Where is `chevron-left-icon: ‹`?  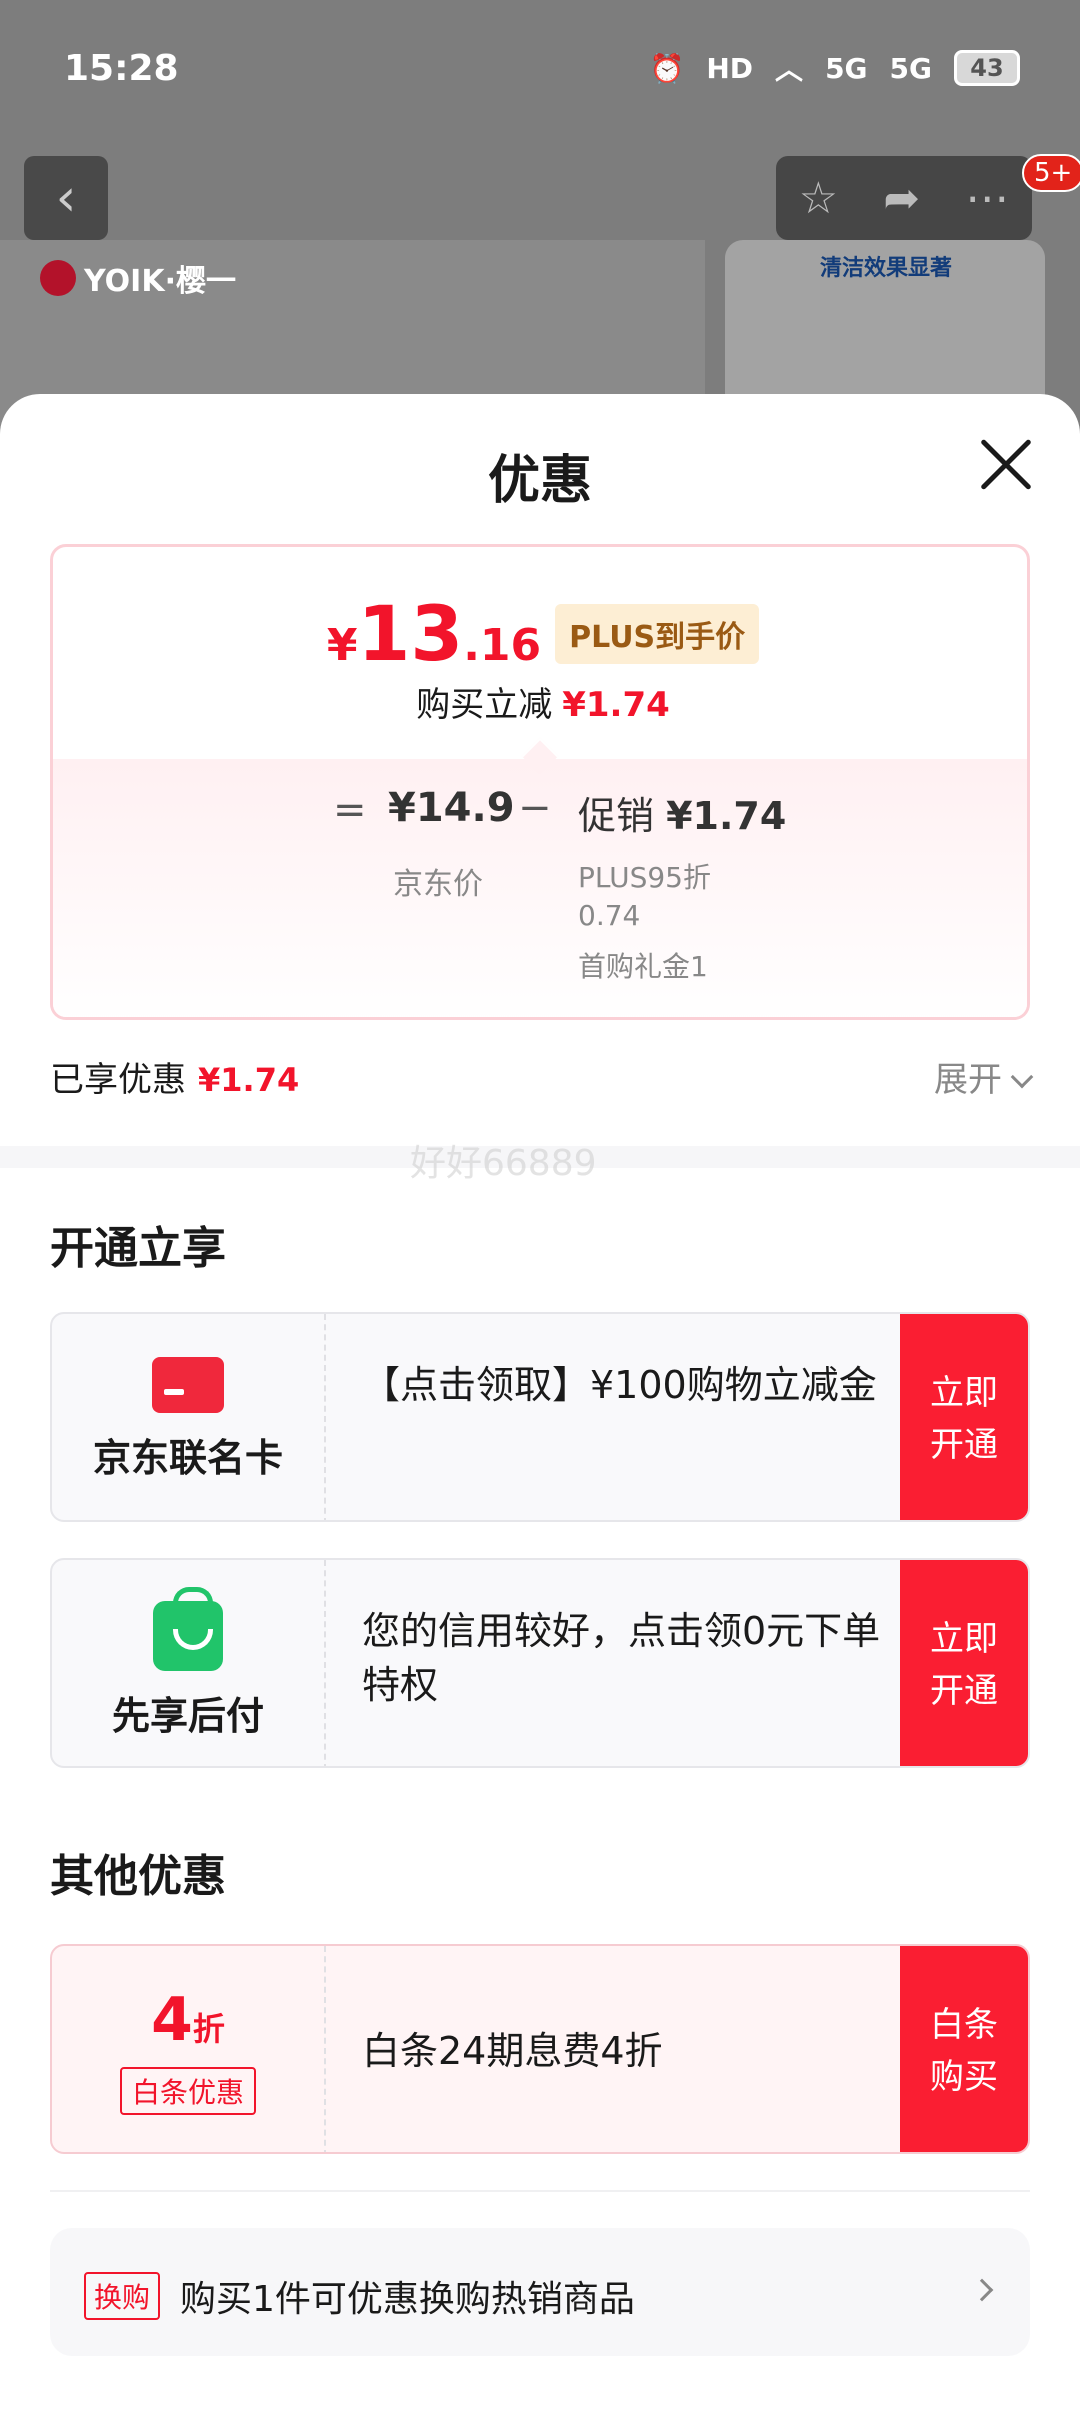
chevron-left-icon: ‹ is located at coordinates (66, 198).